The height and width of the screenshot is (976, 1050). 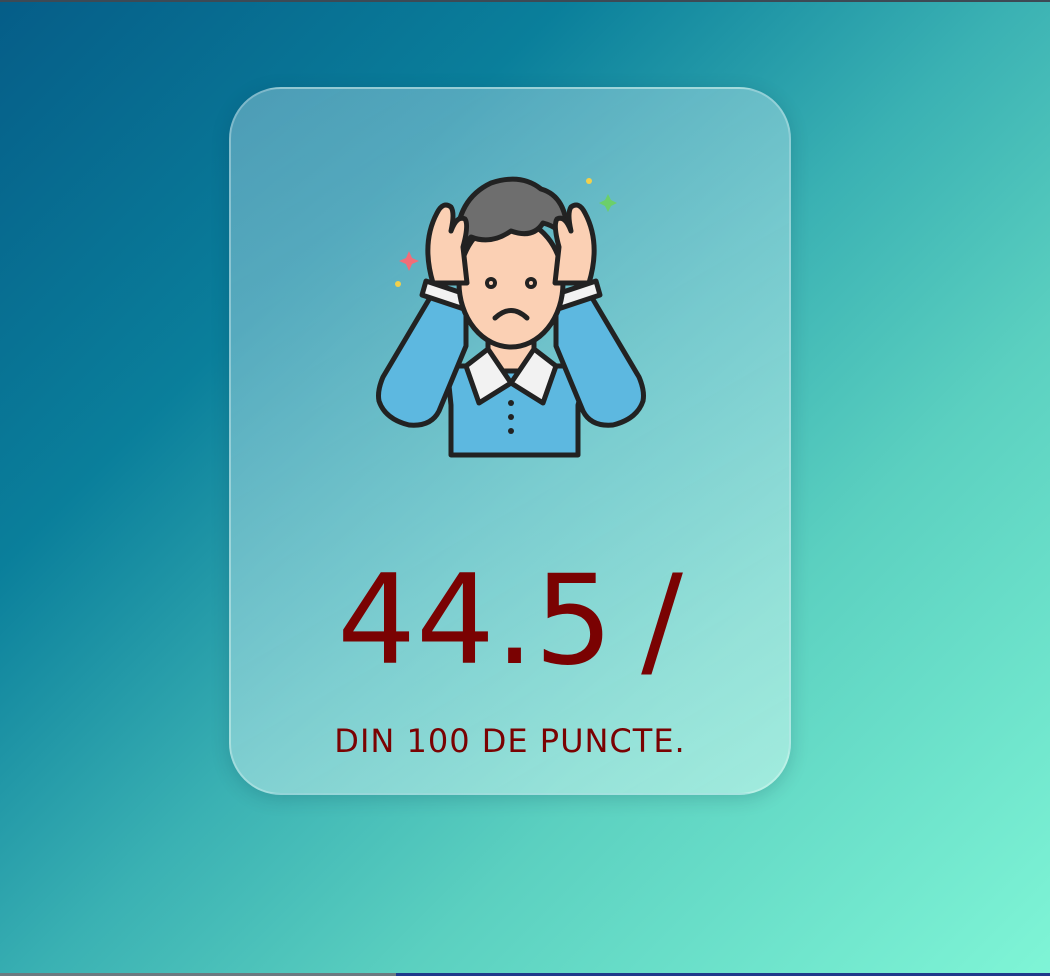 I want to click on sparkle-green-icon, so click(x=608, y=203).